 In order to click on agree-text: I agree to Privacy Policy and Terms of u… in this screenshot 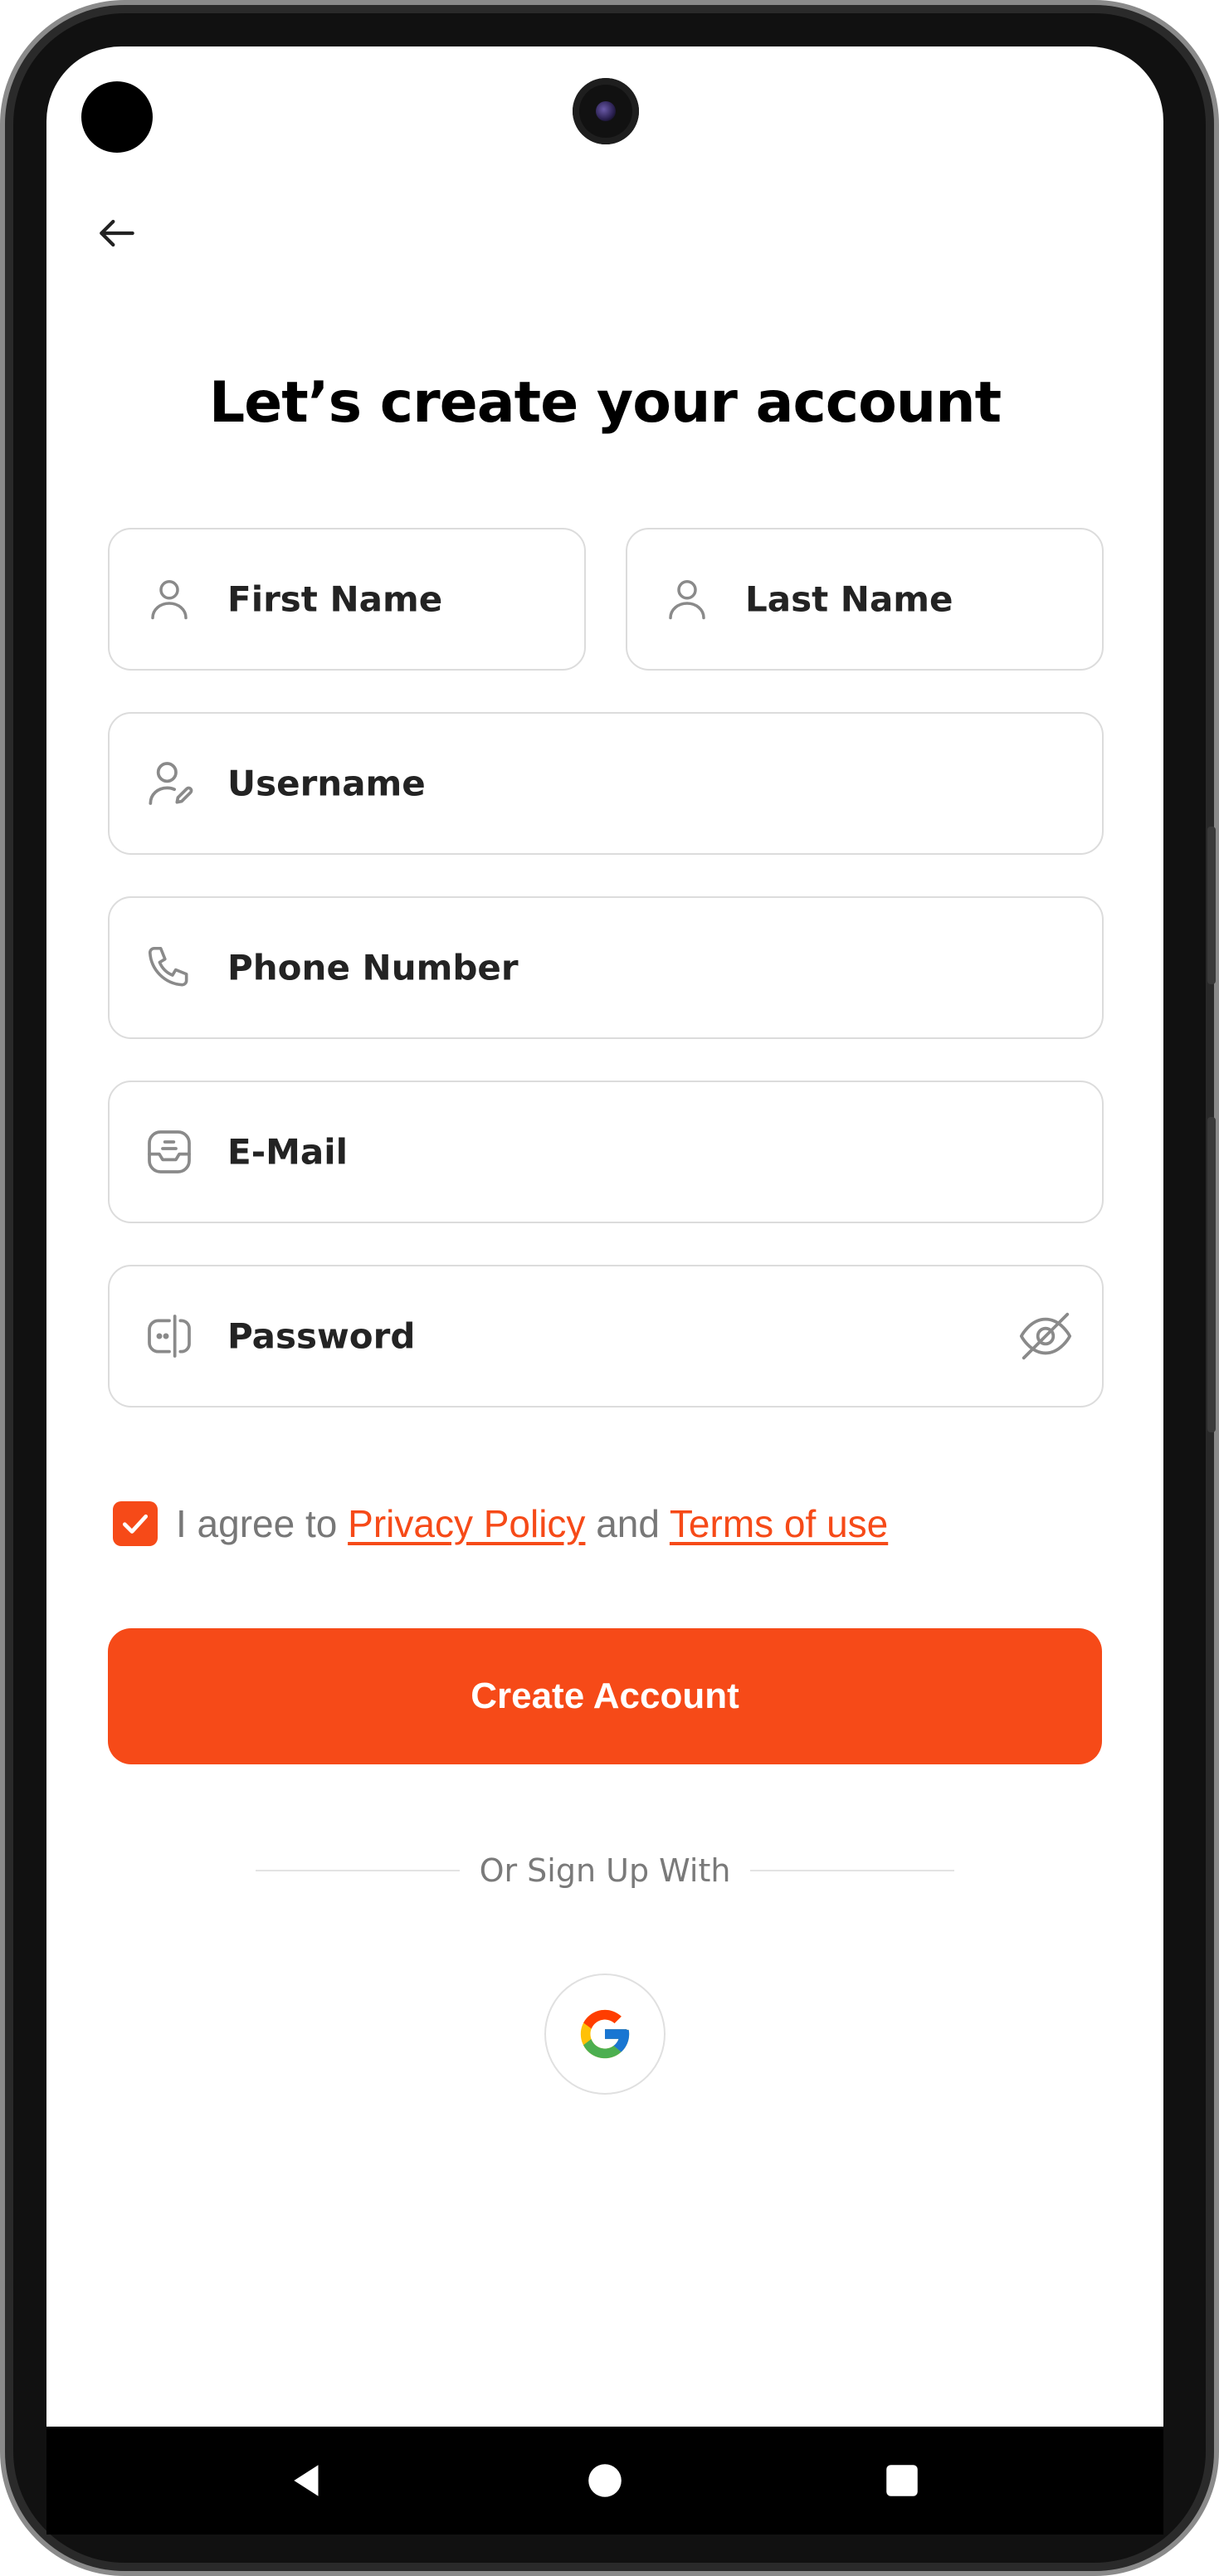, I will do `click(532, 1524)`.